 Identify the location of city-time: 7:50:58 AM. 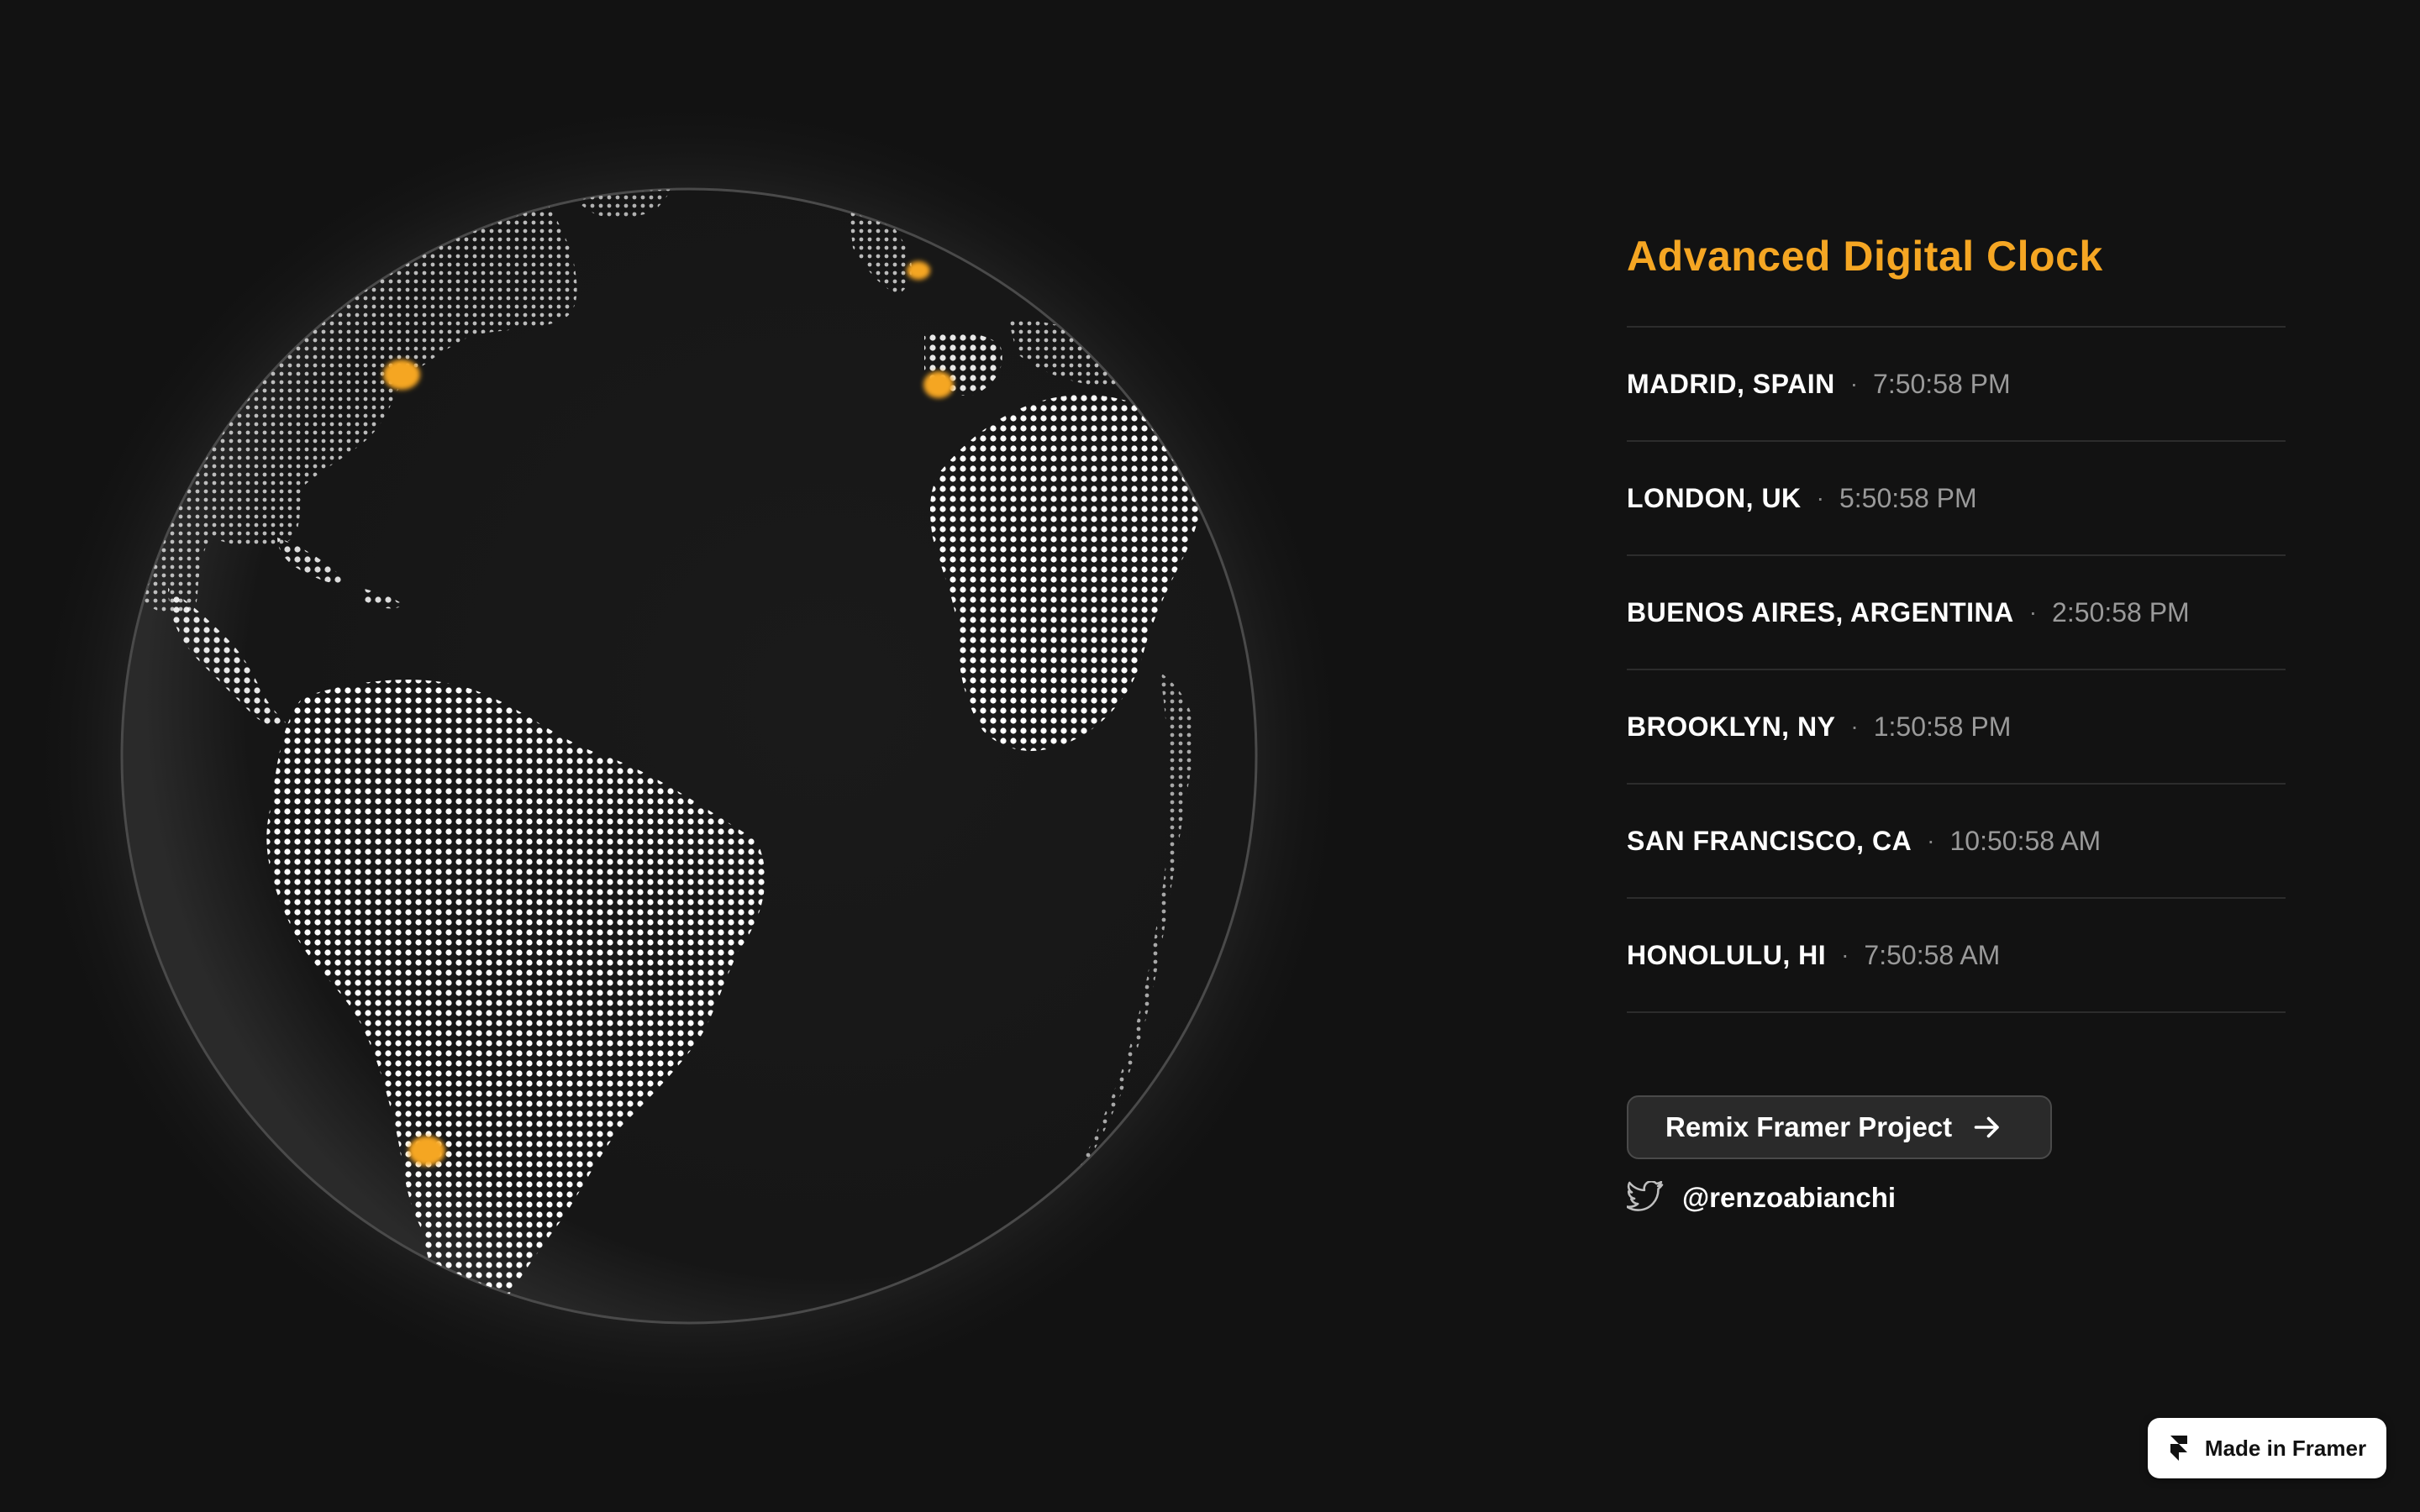
(1932, 954).